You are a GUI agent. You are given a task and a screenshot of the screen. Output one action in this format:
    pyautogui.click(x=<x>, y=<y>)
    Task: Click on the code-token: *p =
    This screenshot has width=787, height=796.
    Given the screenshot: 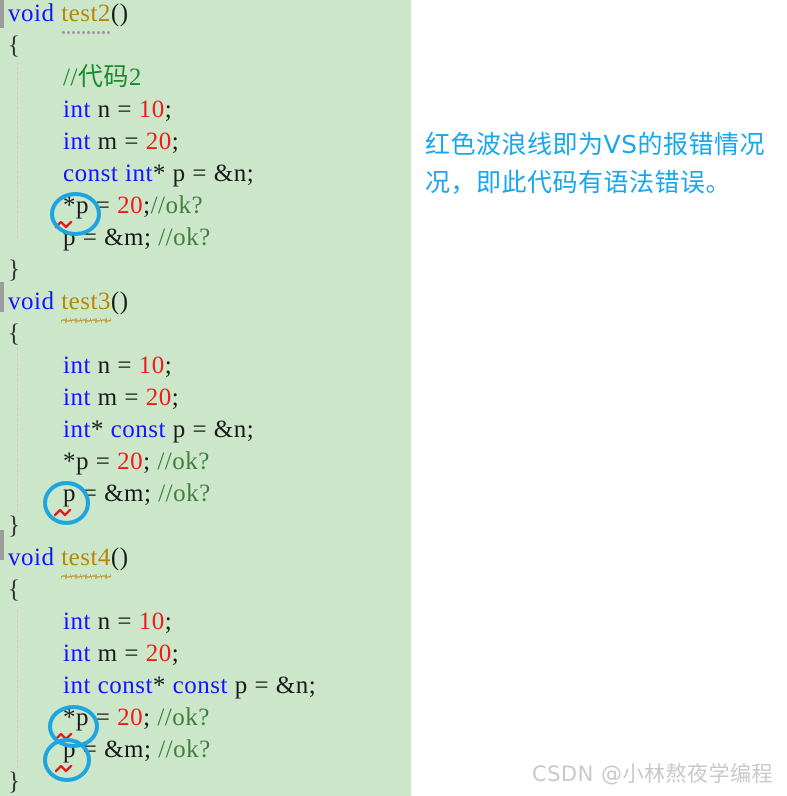 What is the action you would take?
    pyautogui.click(x=90, y=461)
    